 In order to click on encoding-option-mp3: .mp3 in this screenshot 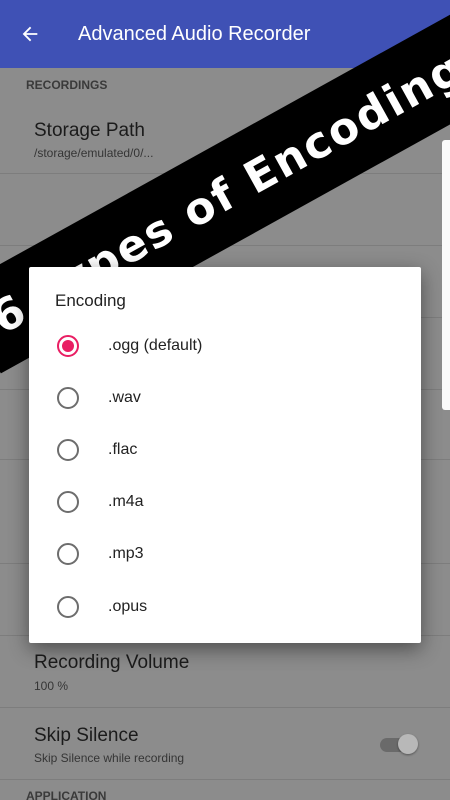, I will do `click(225, 554)`.